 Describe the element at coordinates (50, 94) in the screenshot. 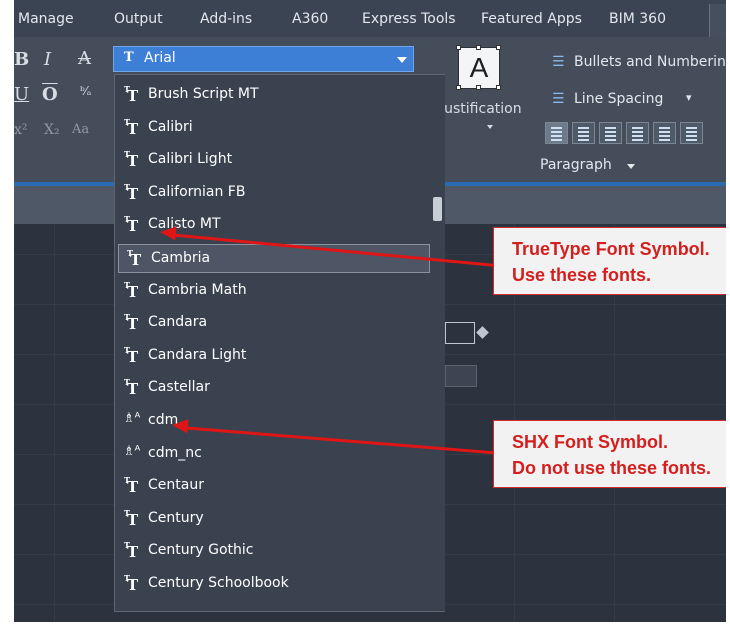

I see `overline-icon: O` at that location.